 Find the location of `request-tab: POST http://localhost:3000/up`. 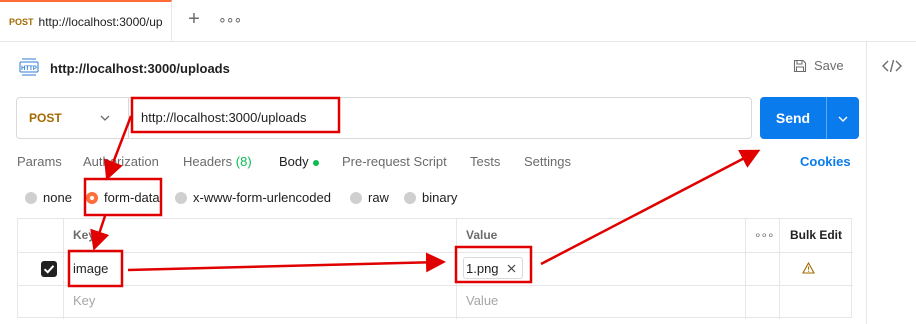

request-tab: POST http://localhost:3000/up is located at coordinates (86, 21).